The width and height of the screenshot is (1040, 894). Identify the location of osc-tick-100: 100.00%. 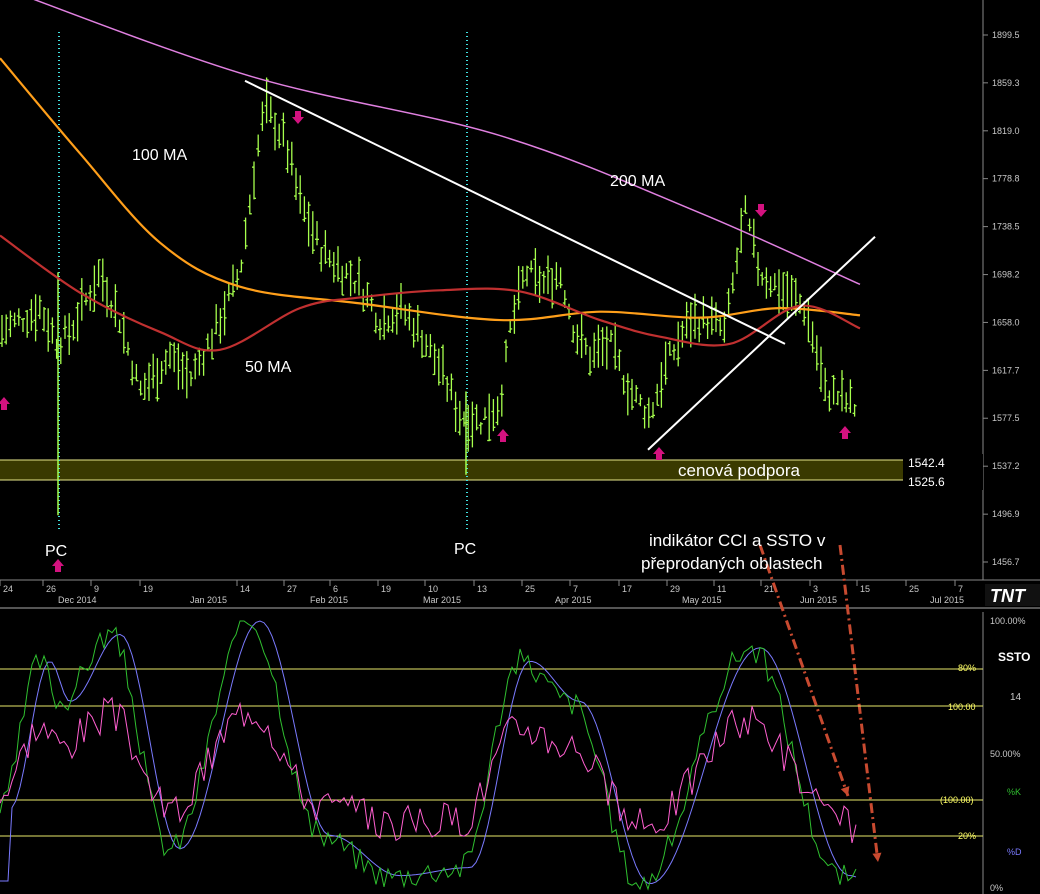
(1008, 621).